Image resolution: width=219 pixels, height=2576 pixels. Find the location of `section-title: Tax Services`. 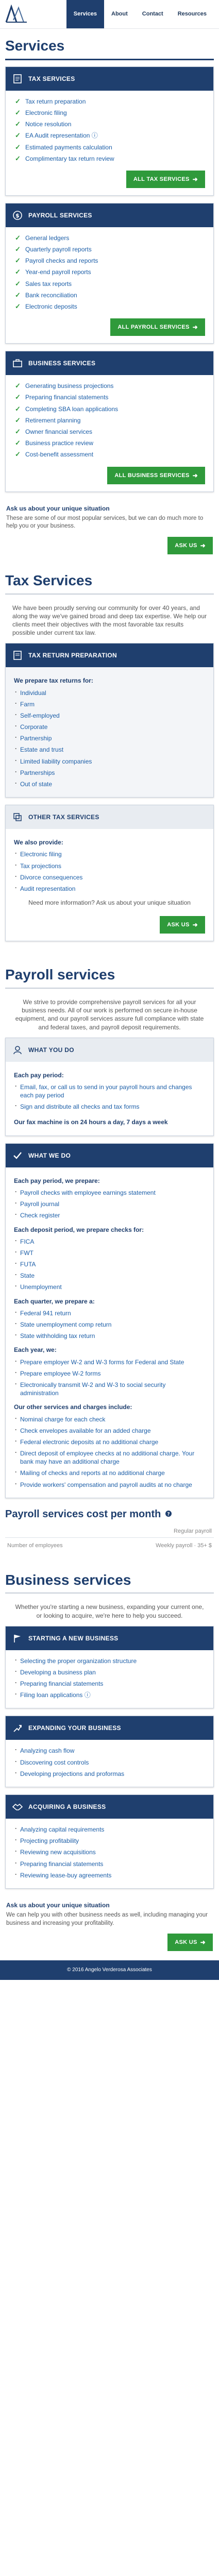

section-title: Tax Services is located at coordinates (109, 583).